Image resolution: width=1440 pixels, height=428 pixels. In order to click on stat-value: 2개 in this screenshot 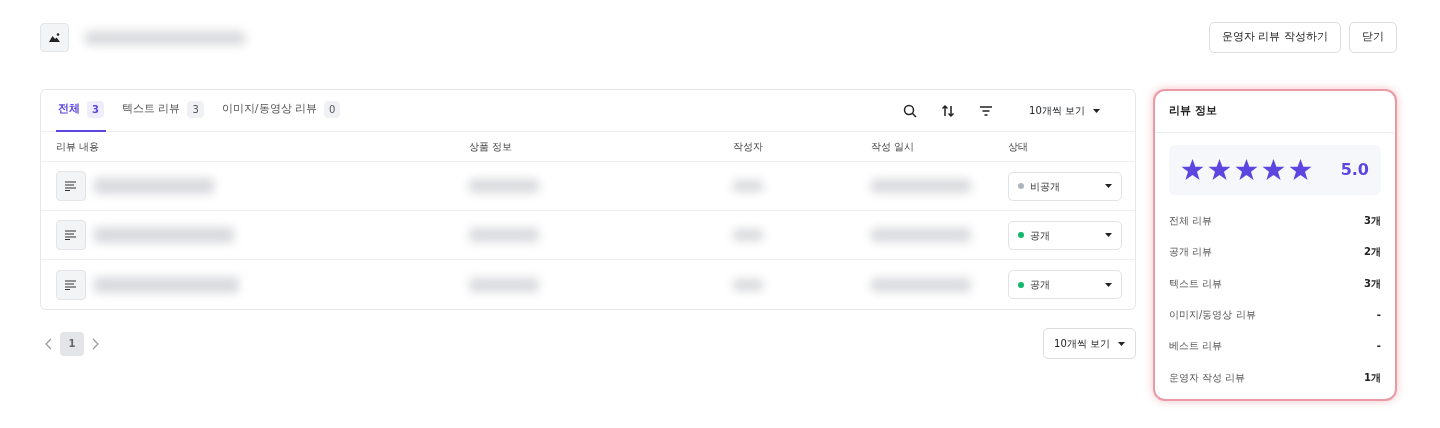, I will do `click(1372, 252)`.